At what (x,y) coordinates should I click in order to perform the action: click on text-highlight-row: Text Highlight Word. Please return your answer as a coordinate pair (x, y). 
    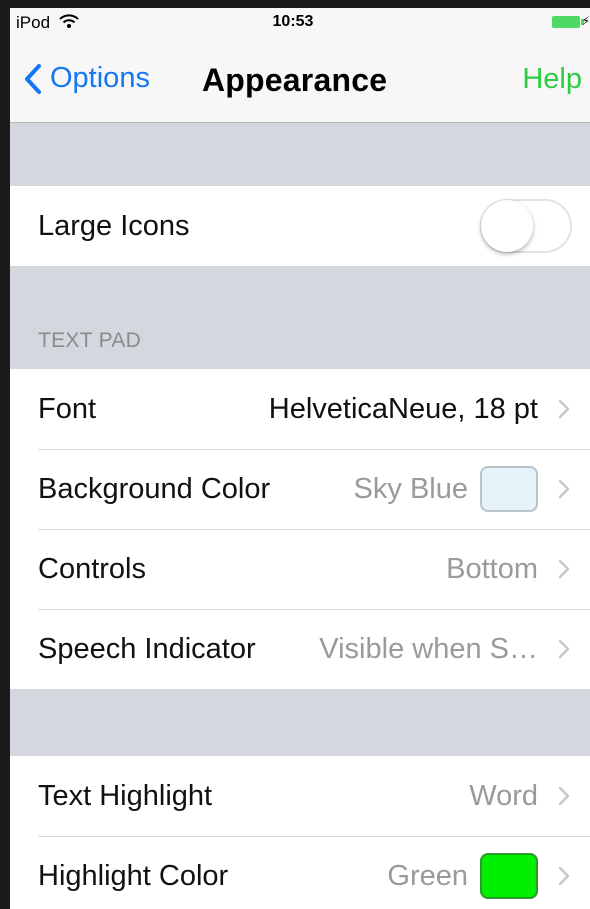
    Looking at the image, I should click on (300, 796).